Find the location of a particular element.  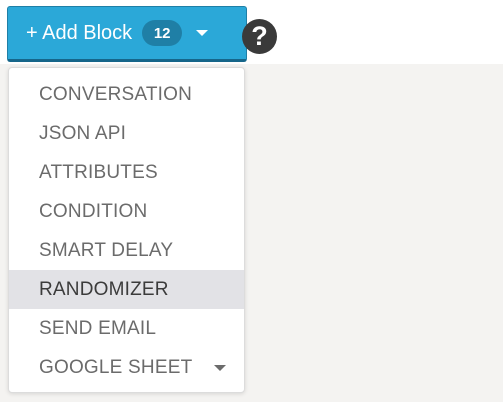

help-icon: ? is located at coordinates (259, 36).